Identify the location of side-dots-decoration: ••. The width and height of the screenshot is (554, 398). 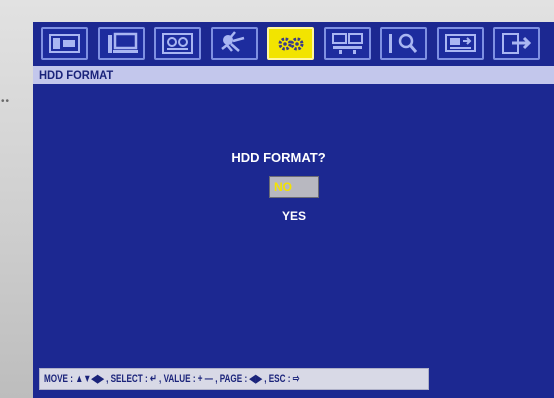
(6, 101).